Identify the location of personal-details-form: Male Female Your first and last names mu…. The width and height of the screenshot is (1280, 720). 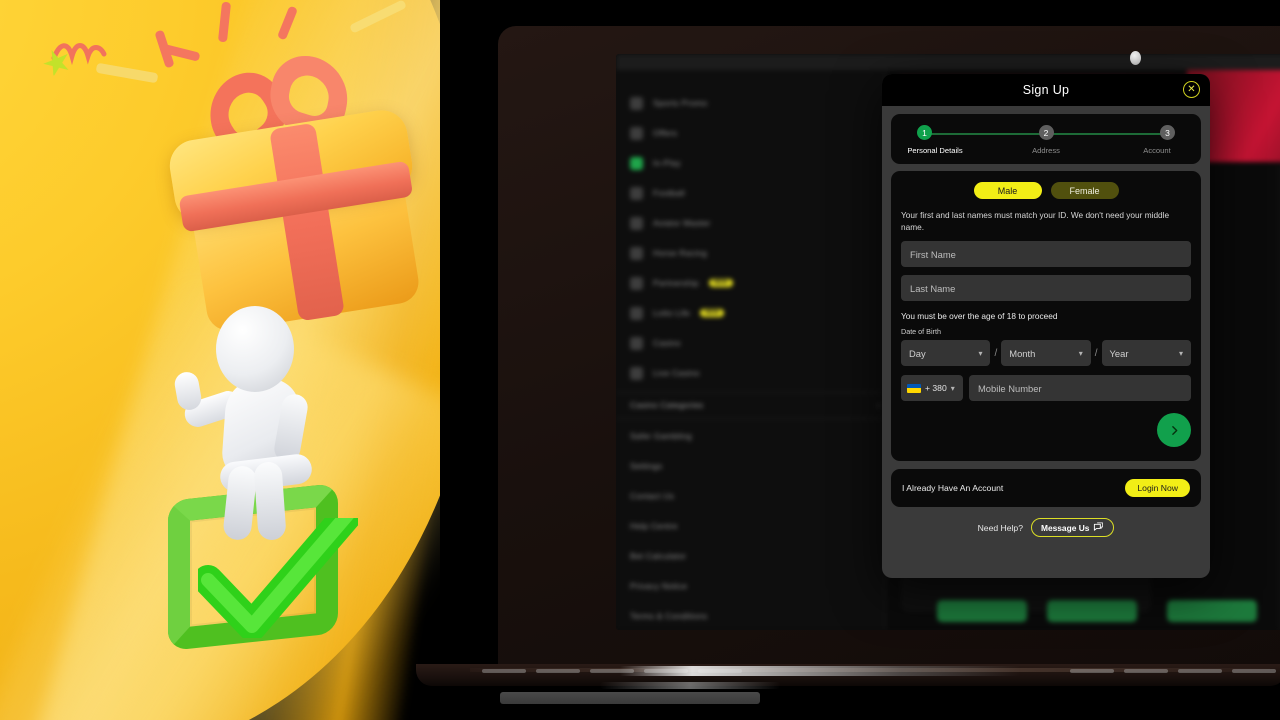
(1046, 316).